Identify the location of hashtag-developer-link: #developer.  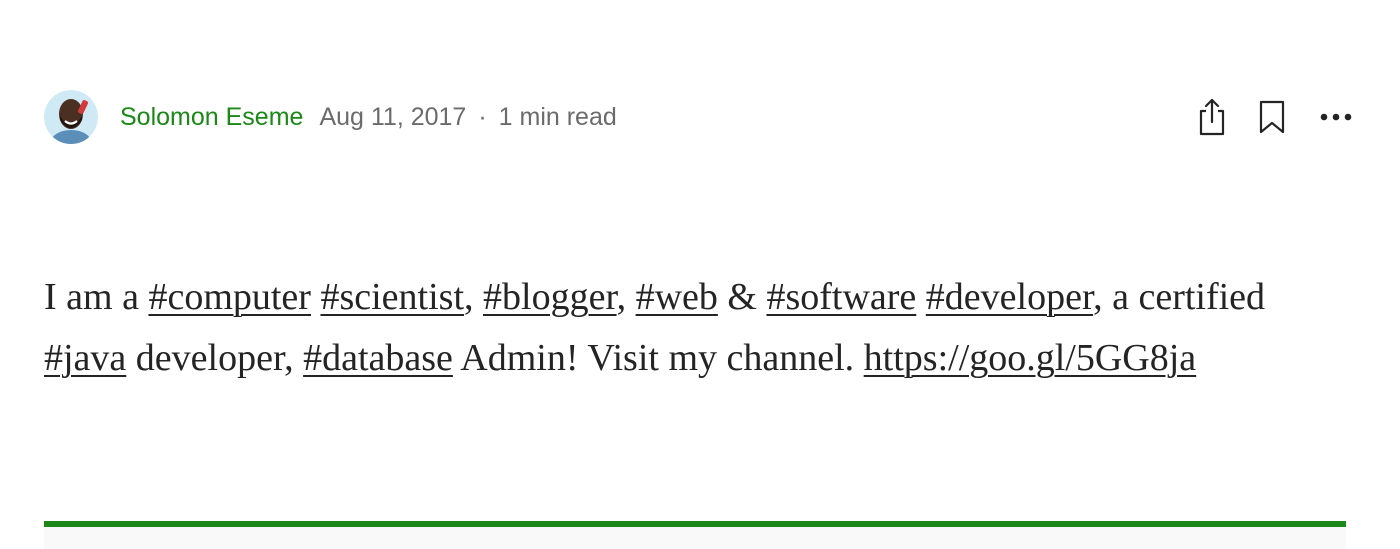
(1009, 297).